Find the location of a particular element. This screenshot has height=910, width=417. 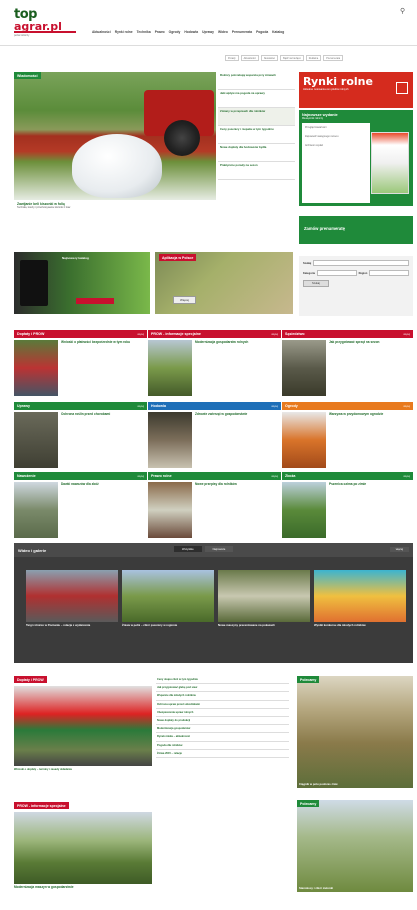

section-head: Hodowla więcej is located at coordinates (214, 406).